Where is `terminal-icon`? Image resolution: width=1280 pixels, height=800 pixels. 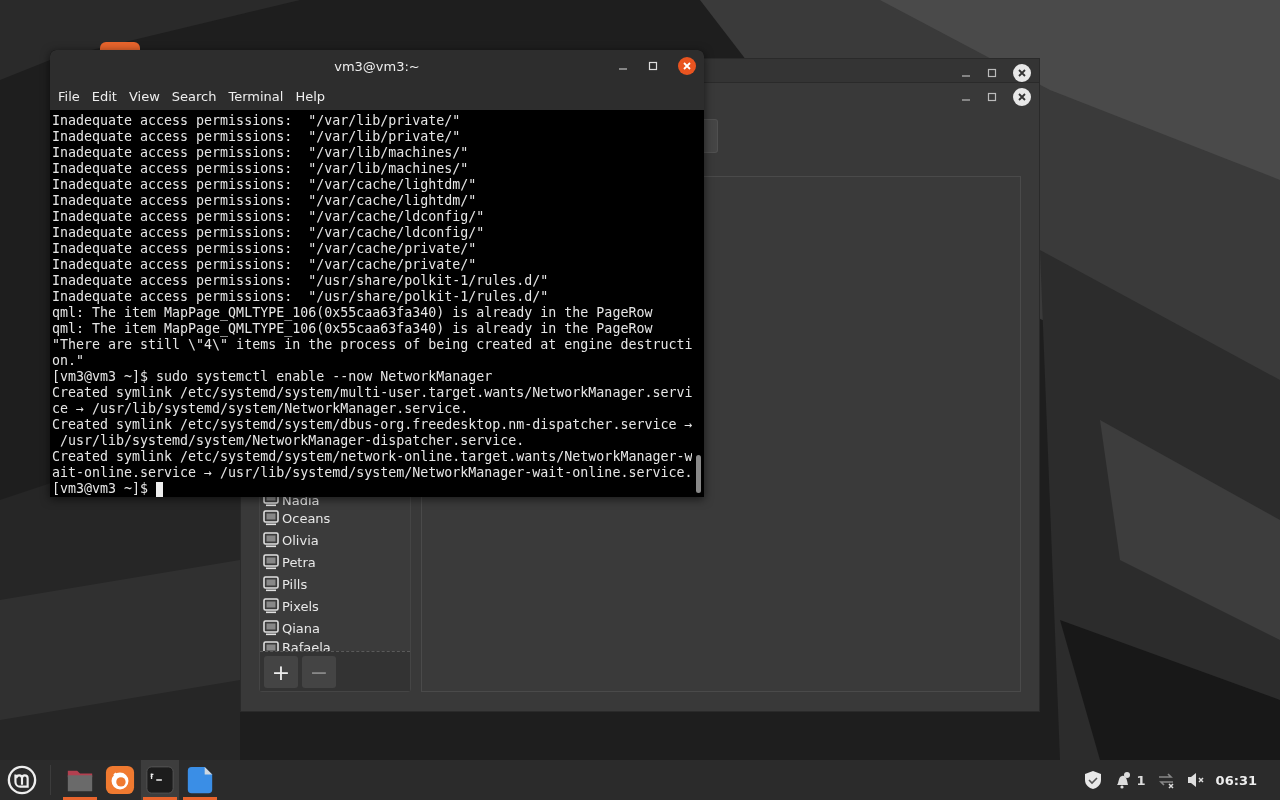 terminal-icon is located at coordinates (160, 780).